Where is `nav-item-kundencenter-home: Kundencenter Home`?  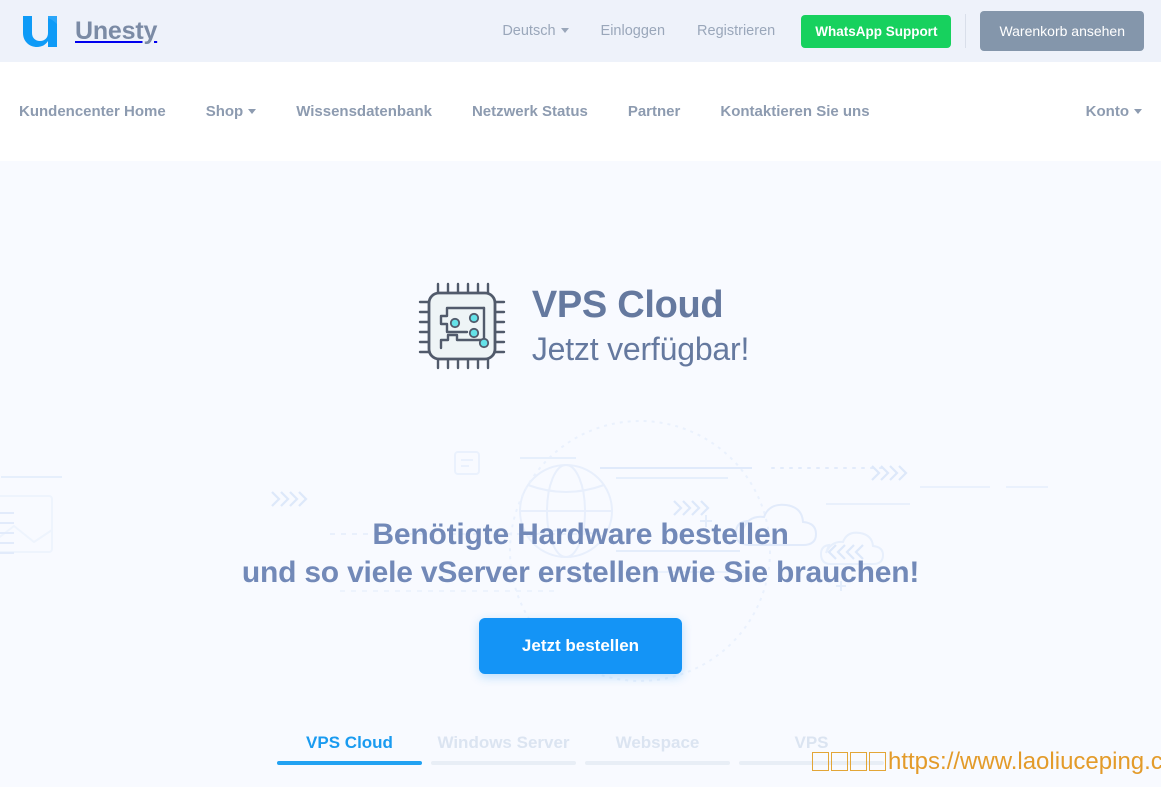
nav-item-kundencenter-home: Kundencenter Home is located at coordinates (102, 111).